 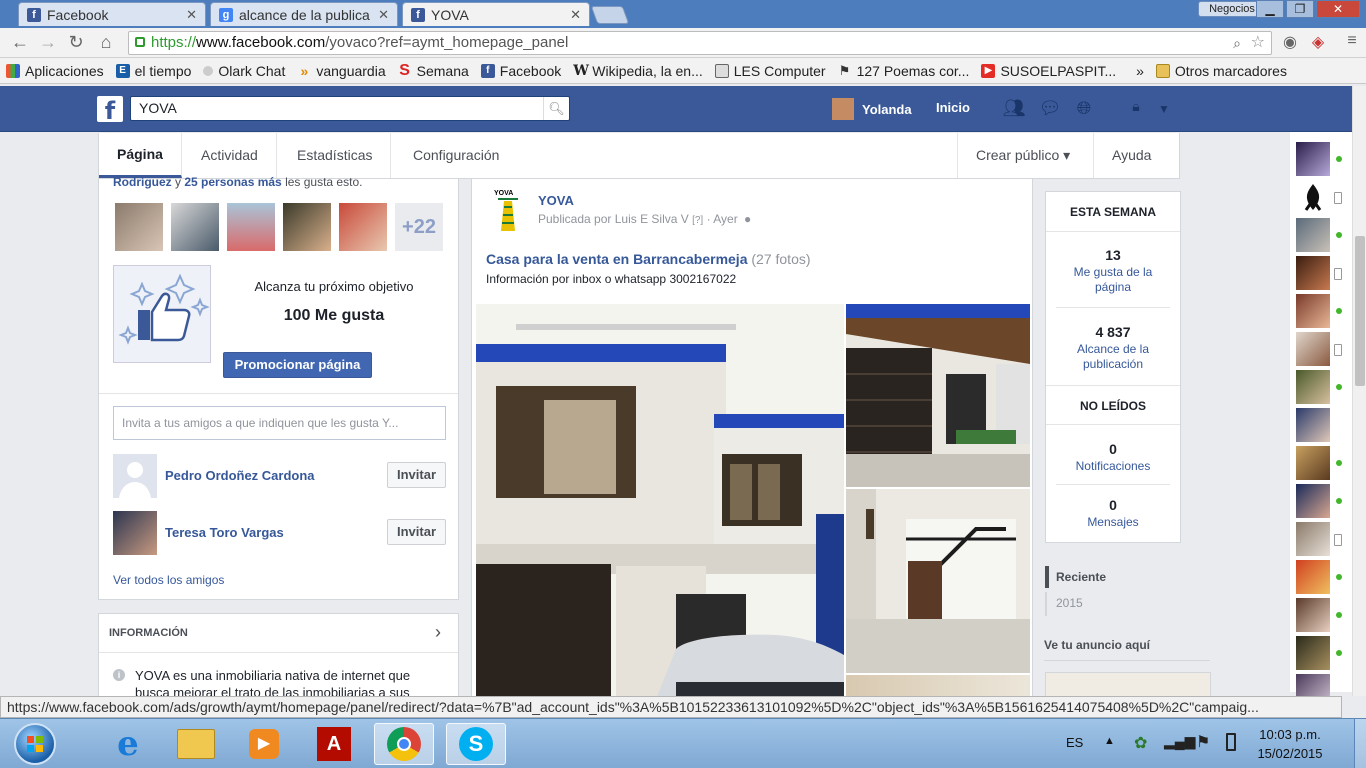 I want to click on bookmark-semana: S Semana, so click(x=433, y=70).